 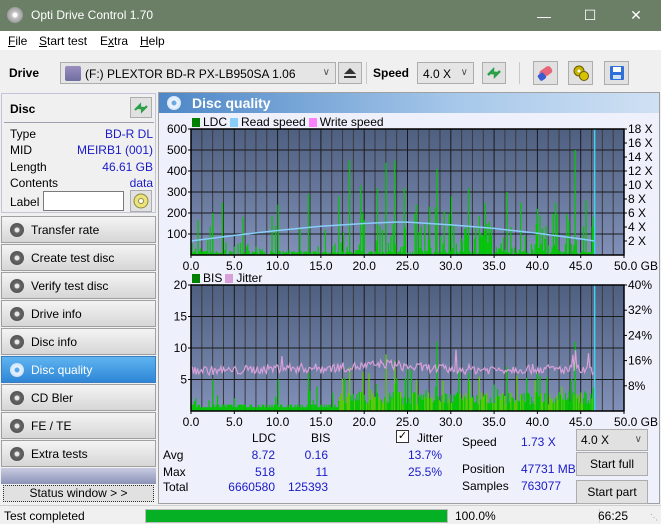 What do you see at coordinates (17, 454) in the screenshot?
I see `extra-tests-icon` at bounding box center [17, 454].